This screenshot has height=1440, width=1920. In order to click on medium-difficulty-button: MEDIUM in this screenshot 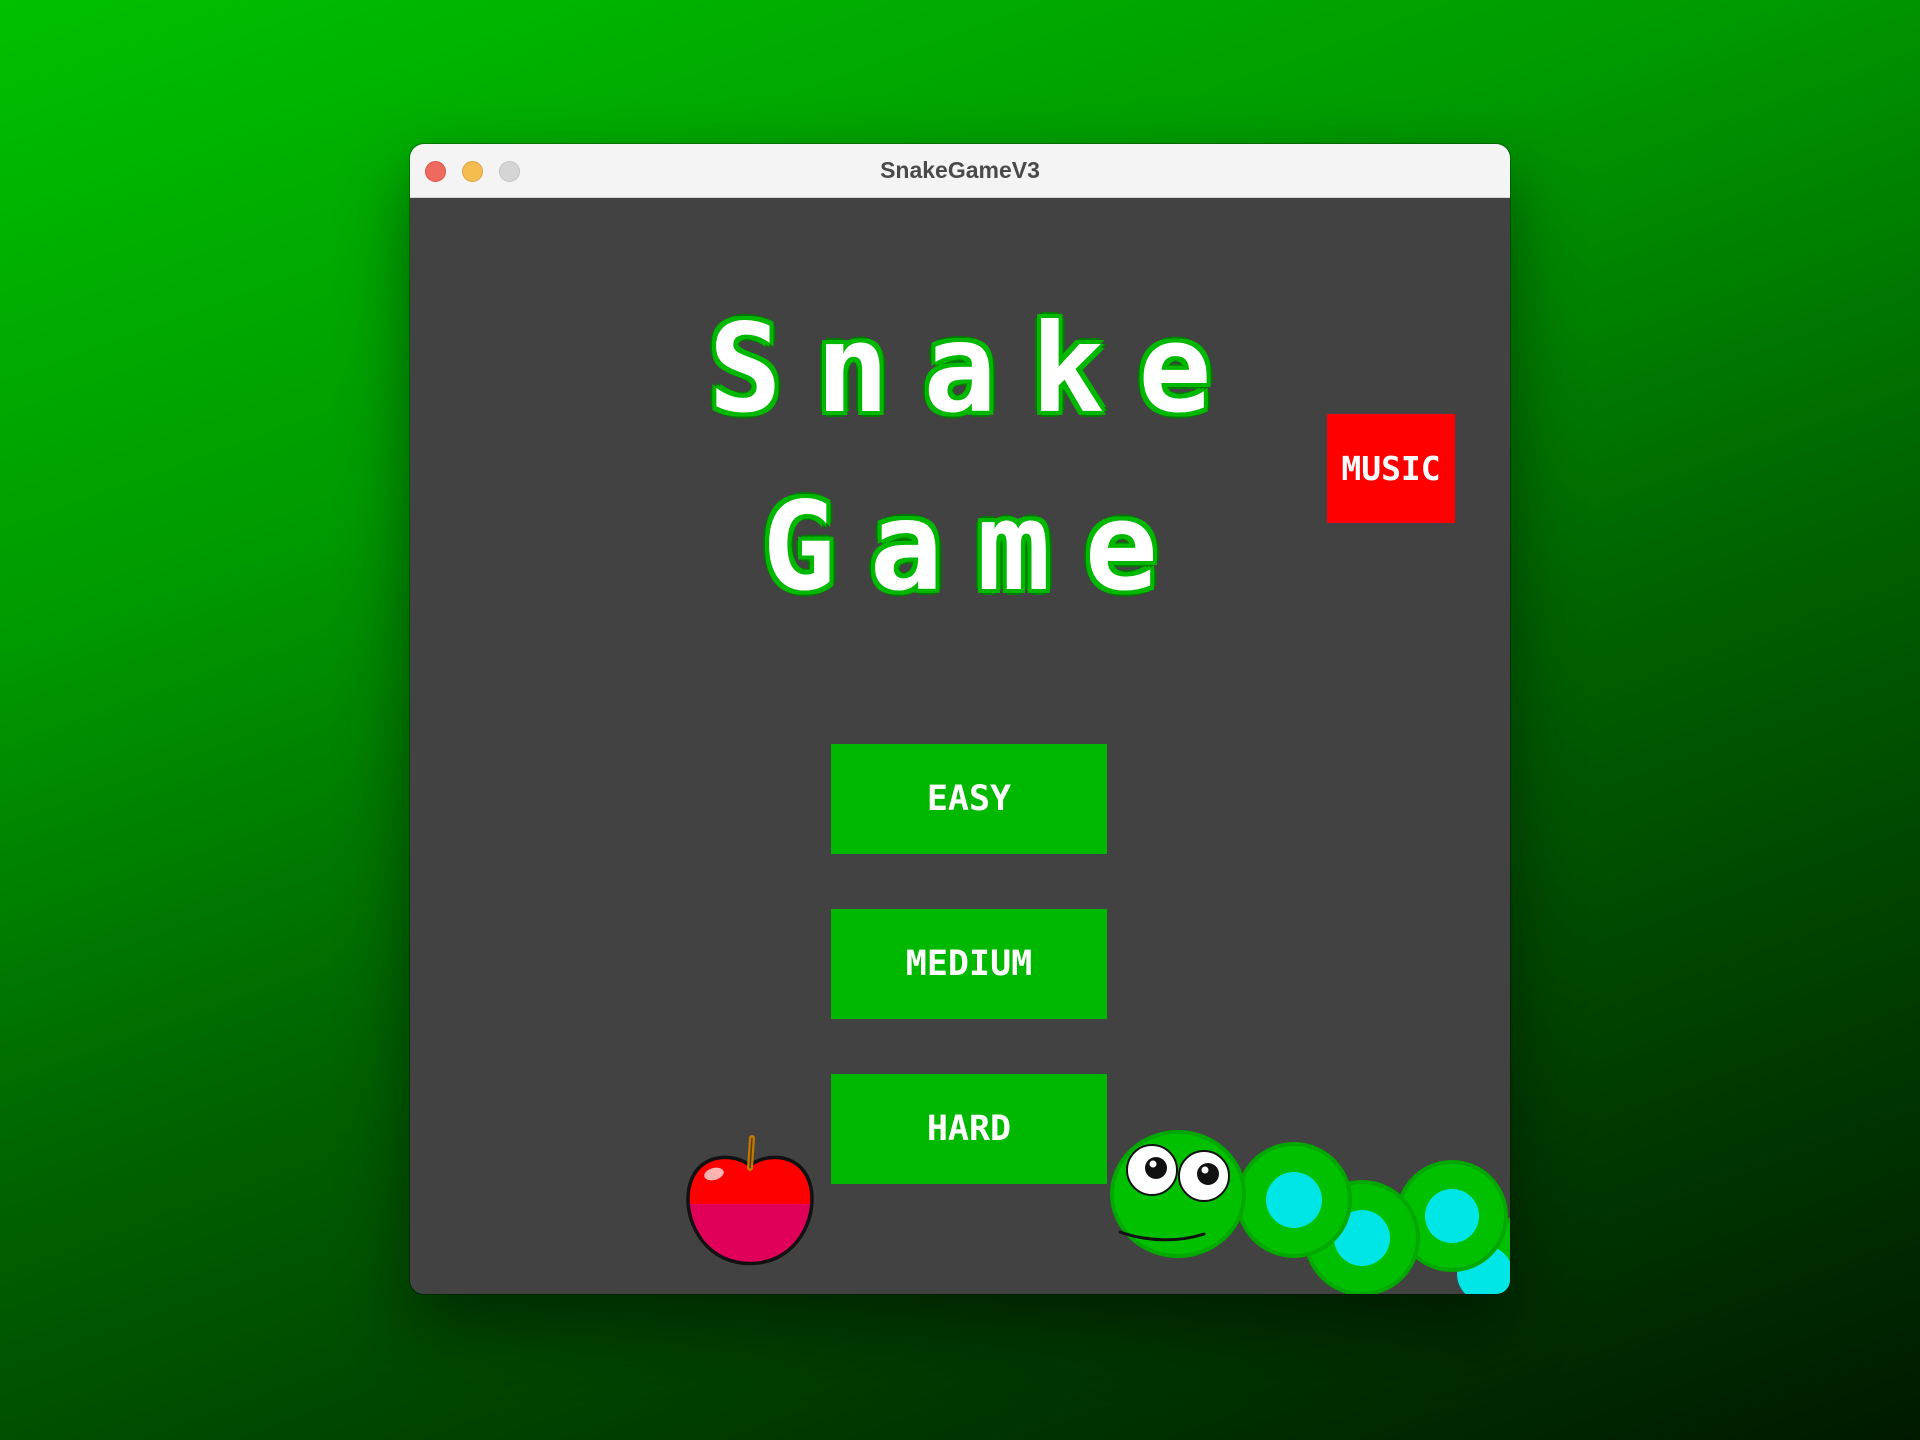, I will do `click(969, 964)`.